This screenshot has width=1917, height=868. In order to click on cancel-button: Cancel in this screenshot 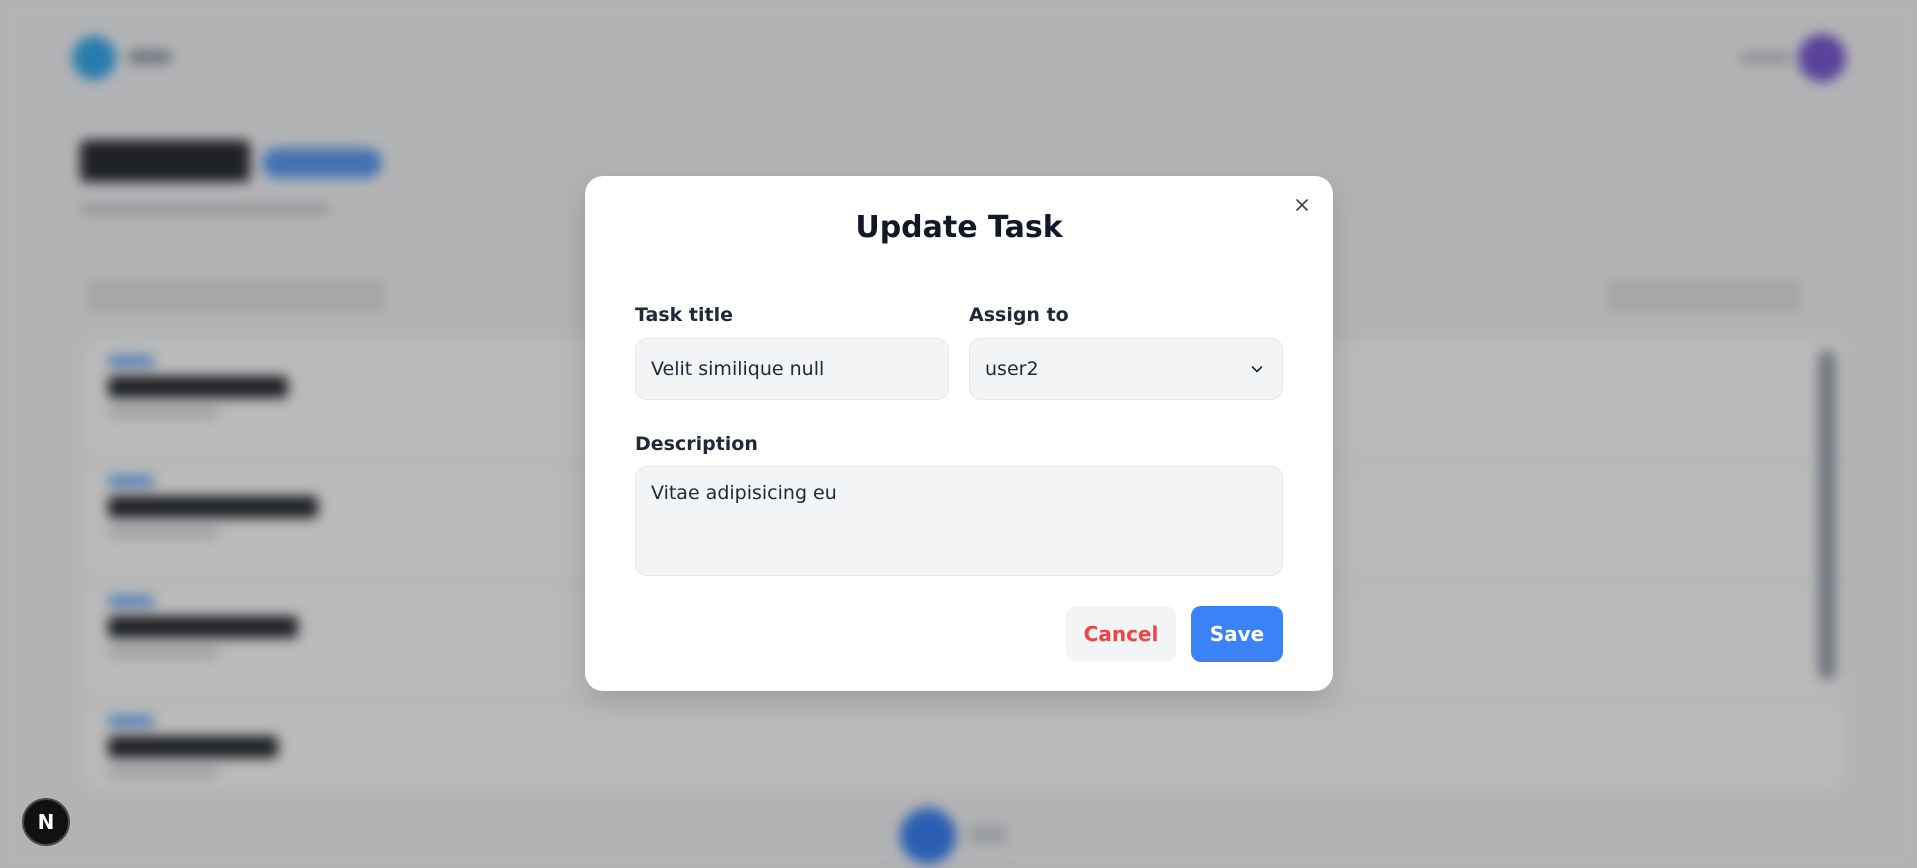, I will do `click(1121, 634)`.